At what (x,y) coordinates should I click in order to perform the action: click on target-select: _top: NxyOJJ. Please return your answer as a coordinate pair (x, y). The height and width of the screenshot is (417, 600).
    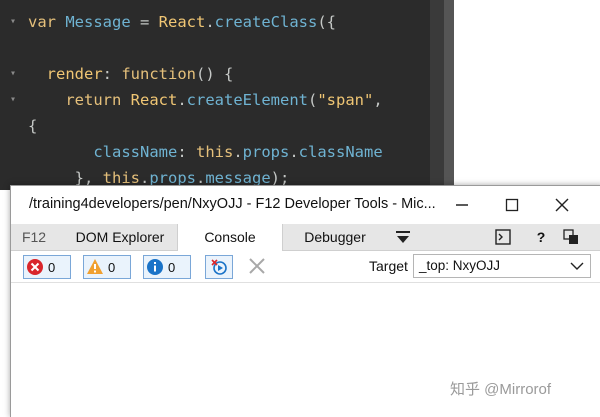
    Looking at the image, I should click on (502, 266).